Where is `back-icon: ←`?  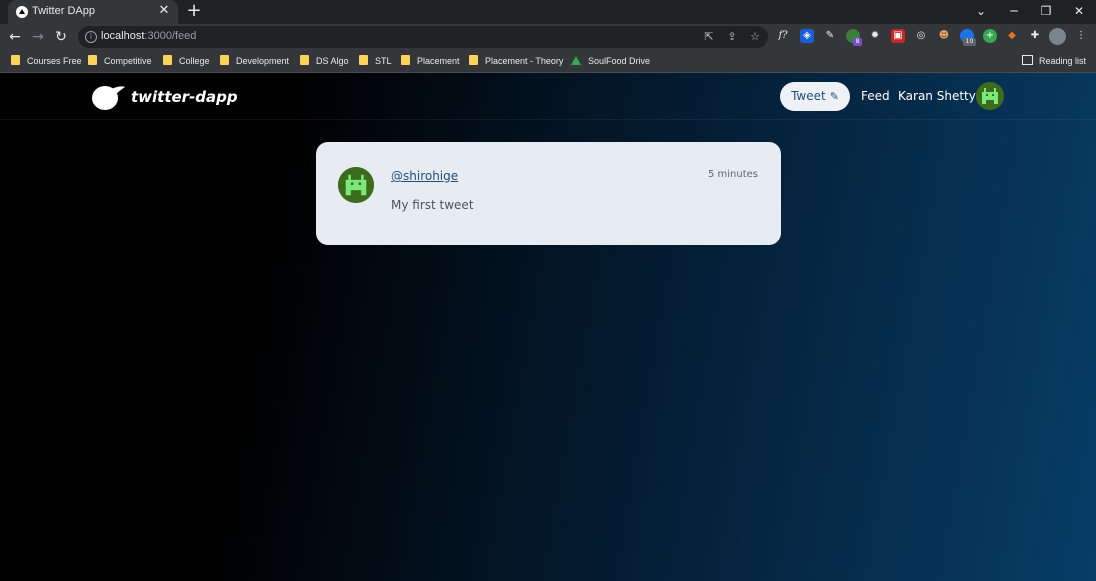 back-icon: ← is located at coordinates (15, 37).